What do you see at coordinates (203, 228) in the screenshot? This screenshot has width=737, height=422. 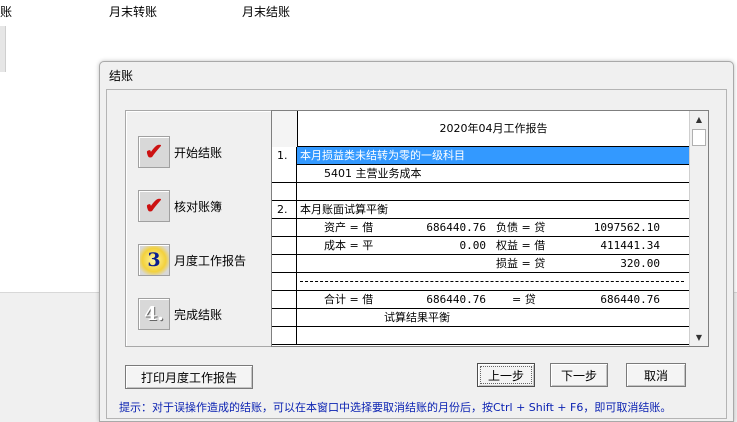 I see `steps-panel: ✔ 开始结账 ✔ 核对账簿 3 月度工作报告 4. 完成结账` at bounding box center [203, 228].